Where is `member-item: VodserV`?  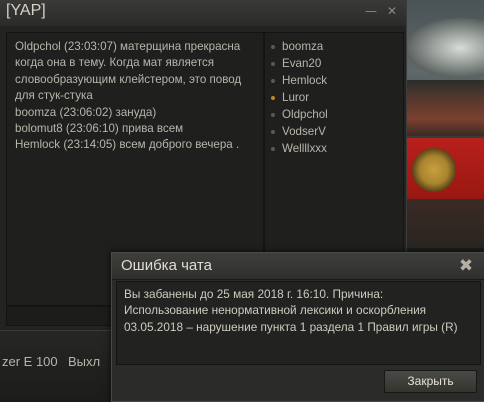
member-item: VodserV is located at coordinates (298, 132).